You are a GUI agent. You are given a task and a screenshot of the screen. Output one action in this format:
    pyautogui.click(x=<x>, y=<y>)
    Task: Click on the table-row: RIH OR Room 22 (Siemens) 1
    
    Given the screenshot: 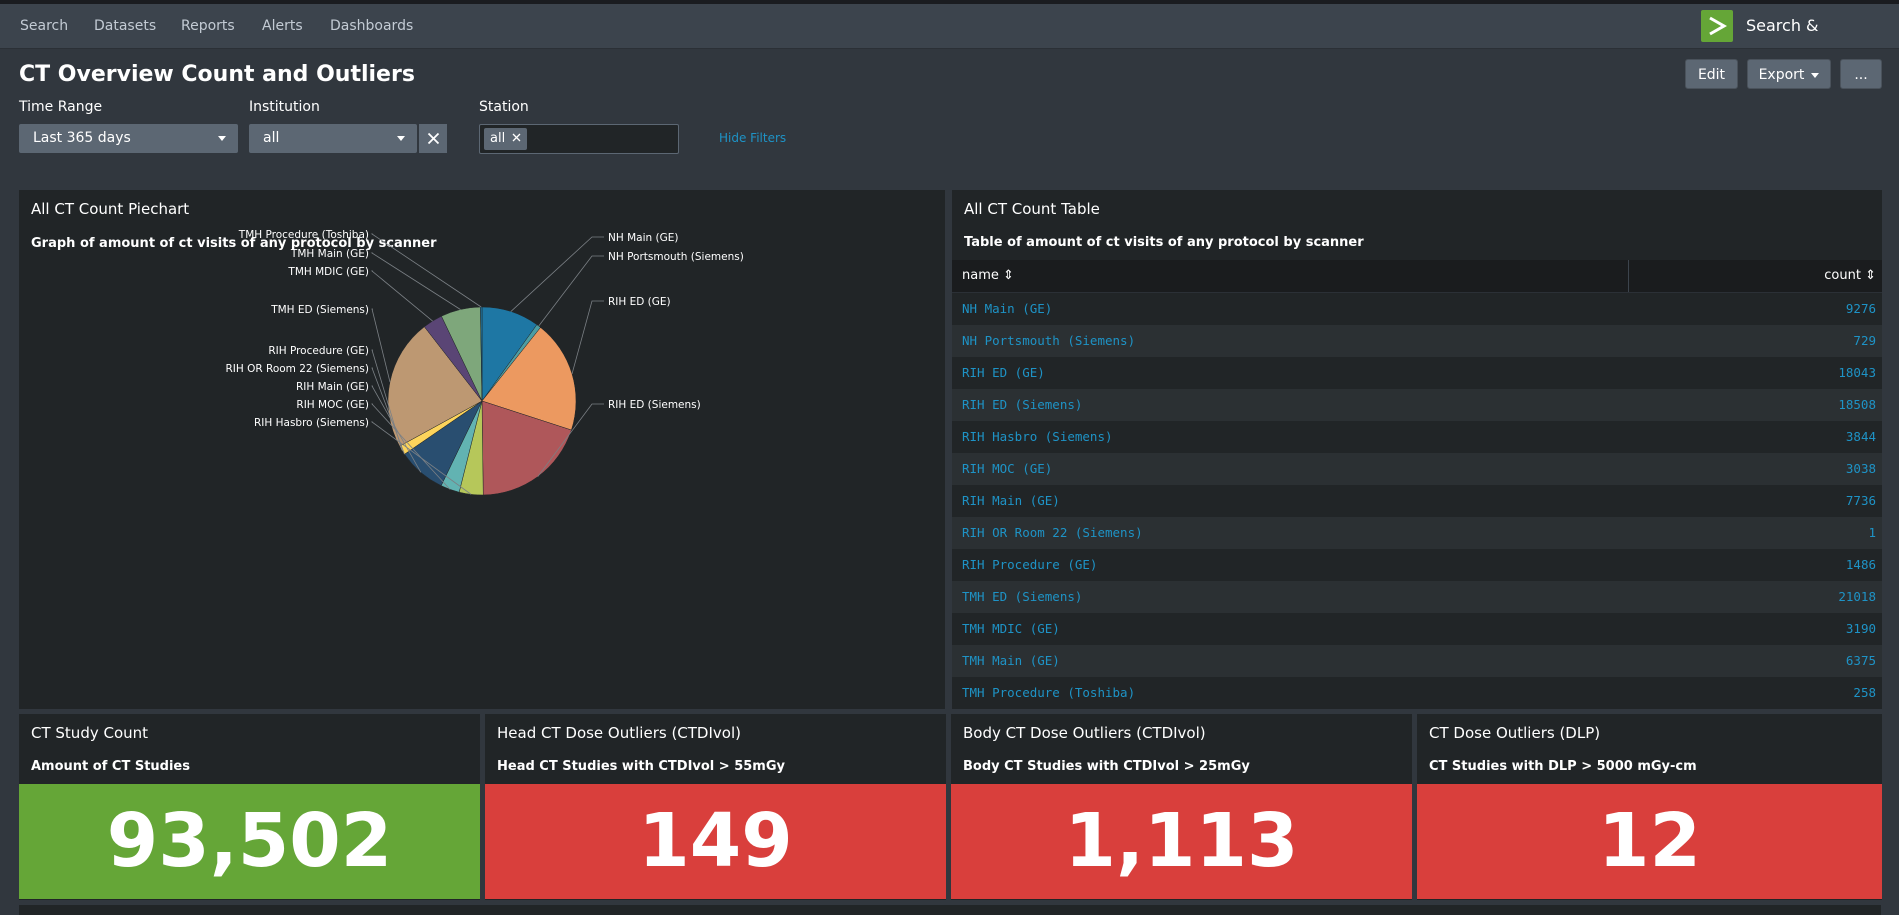 What is the action you would take?
    pyautogui.click(x=1417, y=533)
    